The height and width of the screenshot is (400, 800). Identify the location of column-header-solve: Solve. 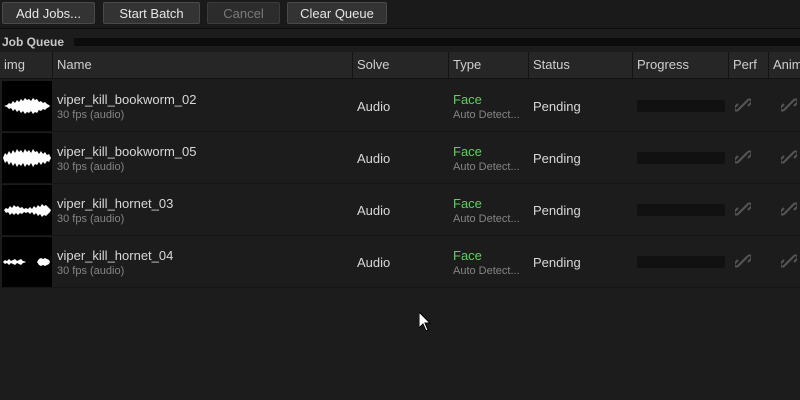
(401, 65).